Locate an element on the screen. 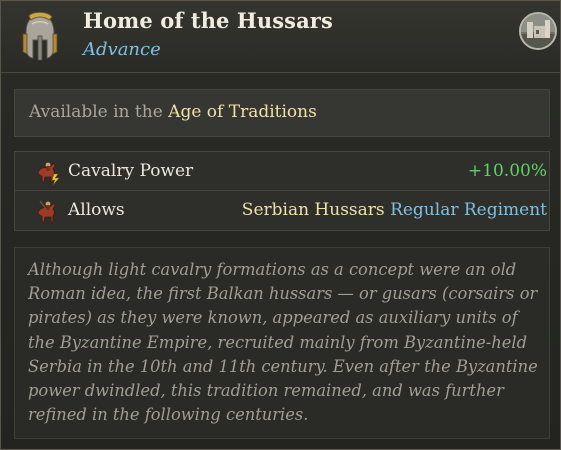  stat-value: +10.00% is located at coordinates (507, 171).